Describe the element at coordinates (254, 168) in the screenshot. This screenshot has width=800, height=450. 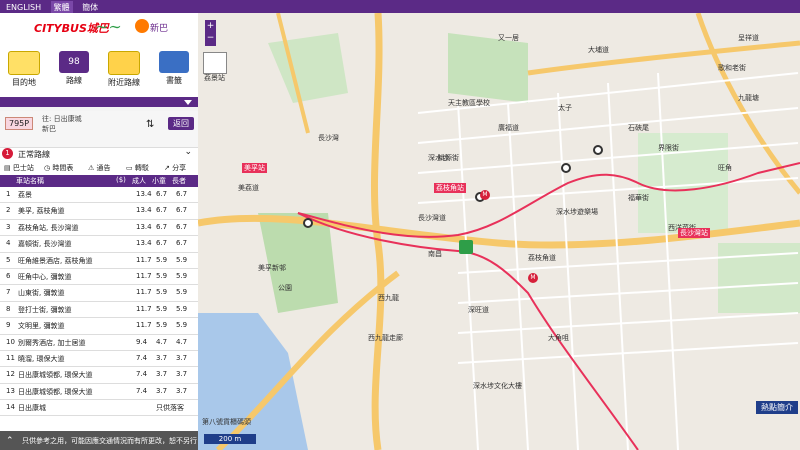
I see `stop-tag: 美孚站` at that location.